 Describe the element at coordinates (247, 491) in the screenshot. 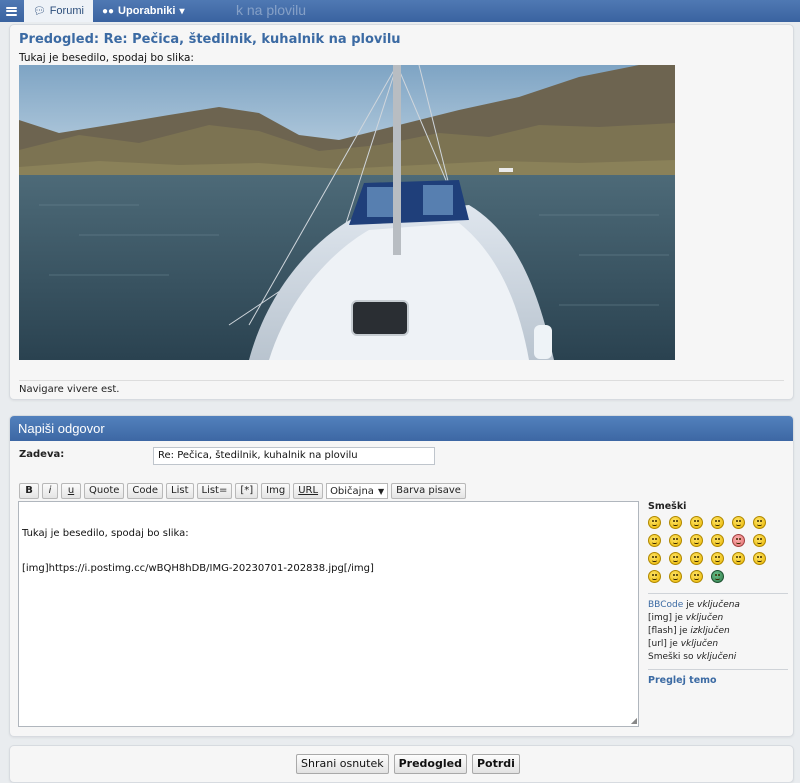

I see `list-item-button: [*]` at that location.